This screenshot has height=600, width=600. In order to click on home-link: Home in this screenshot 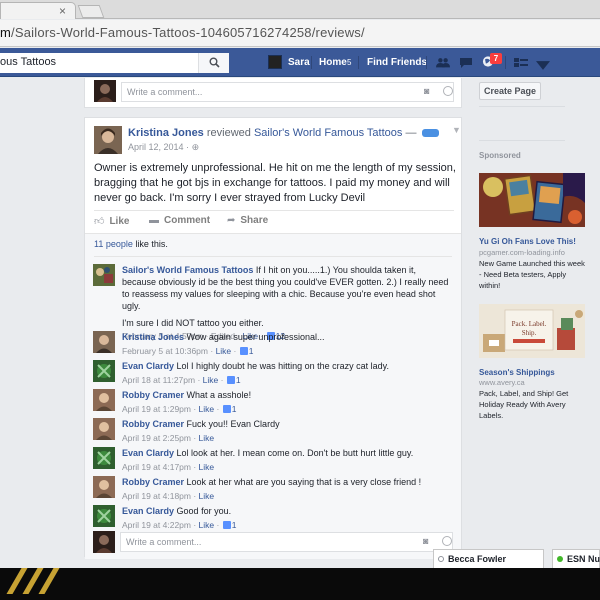, I will do `click(333, 62)`.